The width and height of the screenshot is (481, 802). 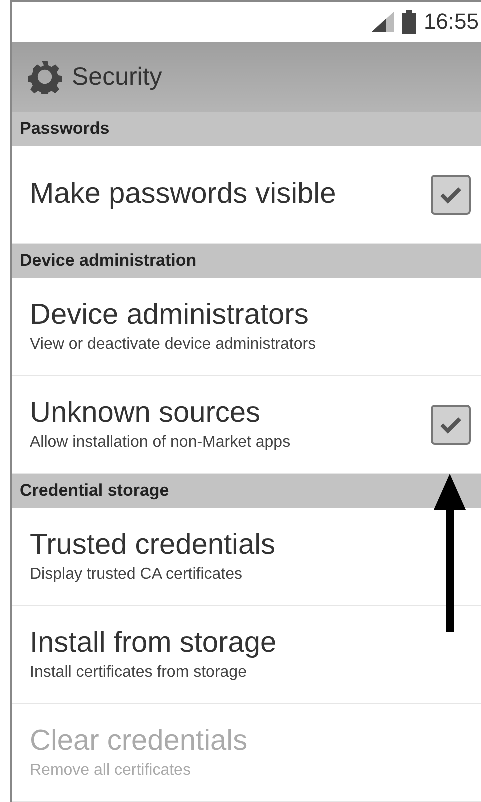 What do you see at coordinates (139, 741) in the screenshot?
I see `item-title: Clear credentials` at bounding box center [139, 741].